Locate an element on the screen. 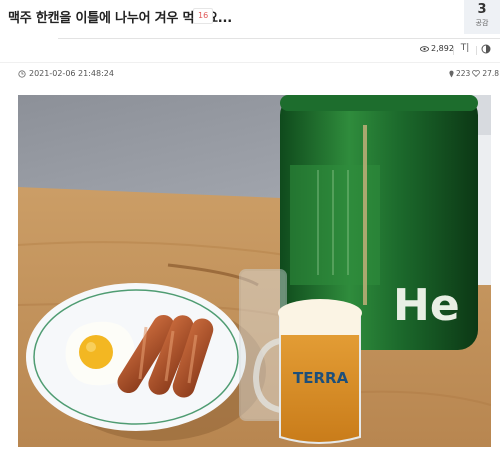 Image resolution: width=500 pixels, height=452 pixels. glass-brand-text: TERRA is located at coordinates (321, 378).